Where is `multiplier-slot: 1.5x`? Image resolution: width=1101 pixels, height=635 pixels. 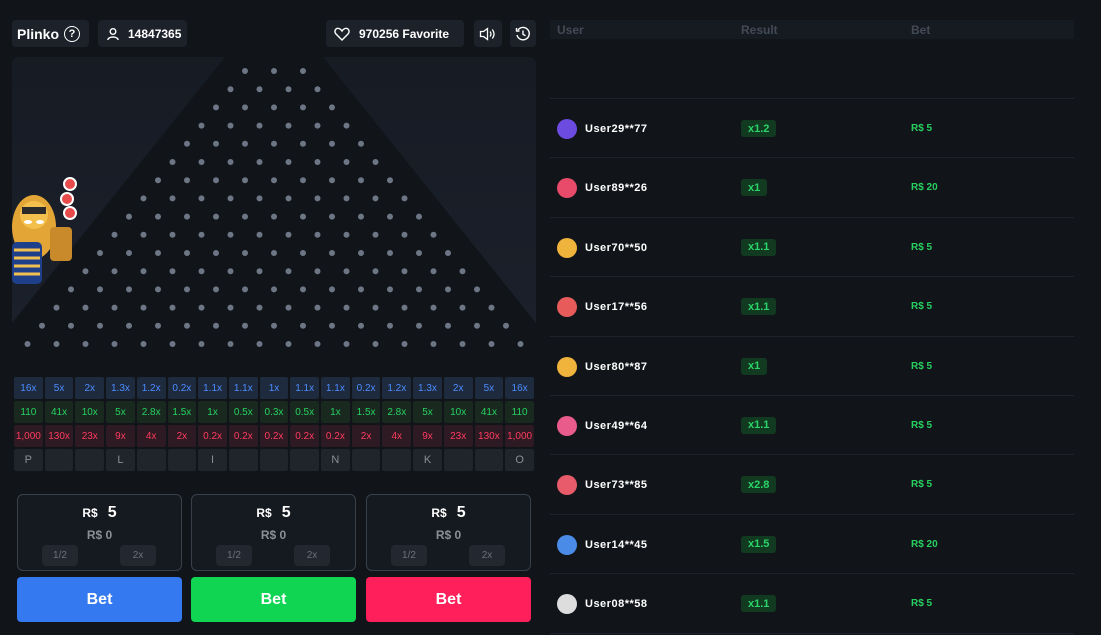 multiplier-slot: 1.5x is located at coordinates (366, 412).